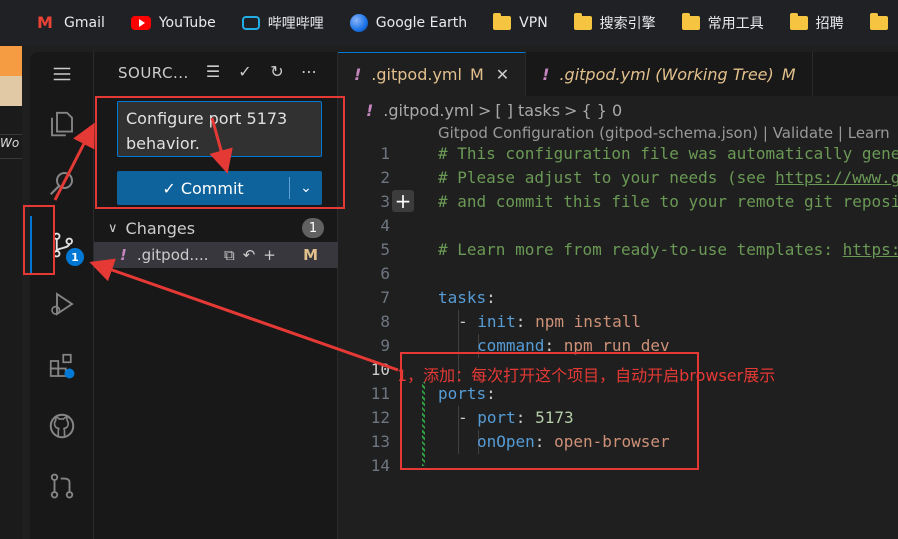  What do you see at coordinates (216, 255) in the screenshot?
I see `changed-file-row: ! .gitpod.... ⧉ ↶ + M` at bounding box center [216, 255].